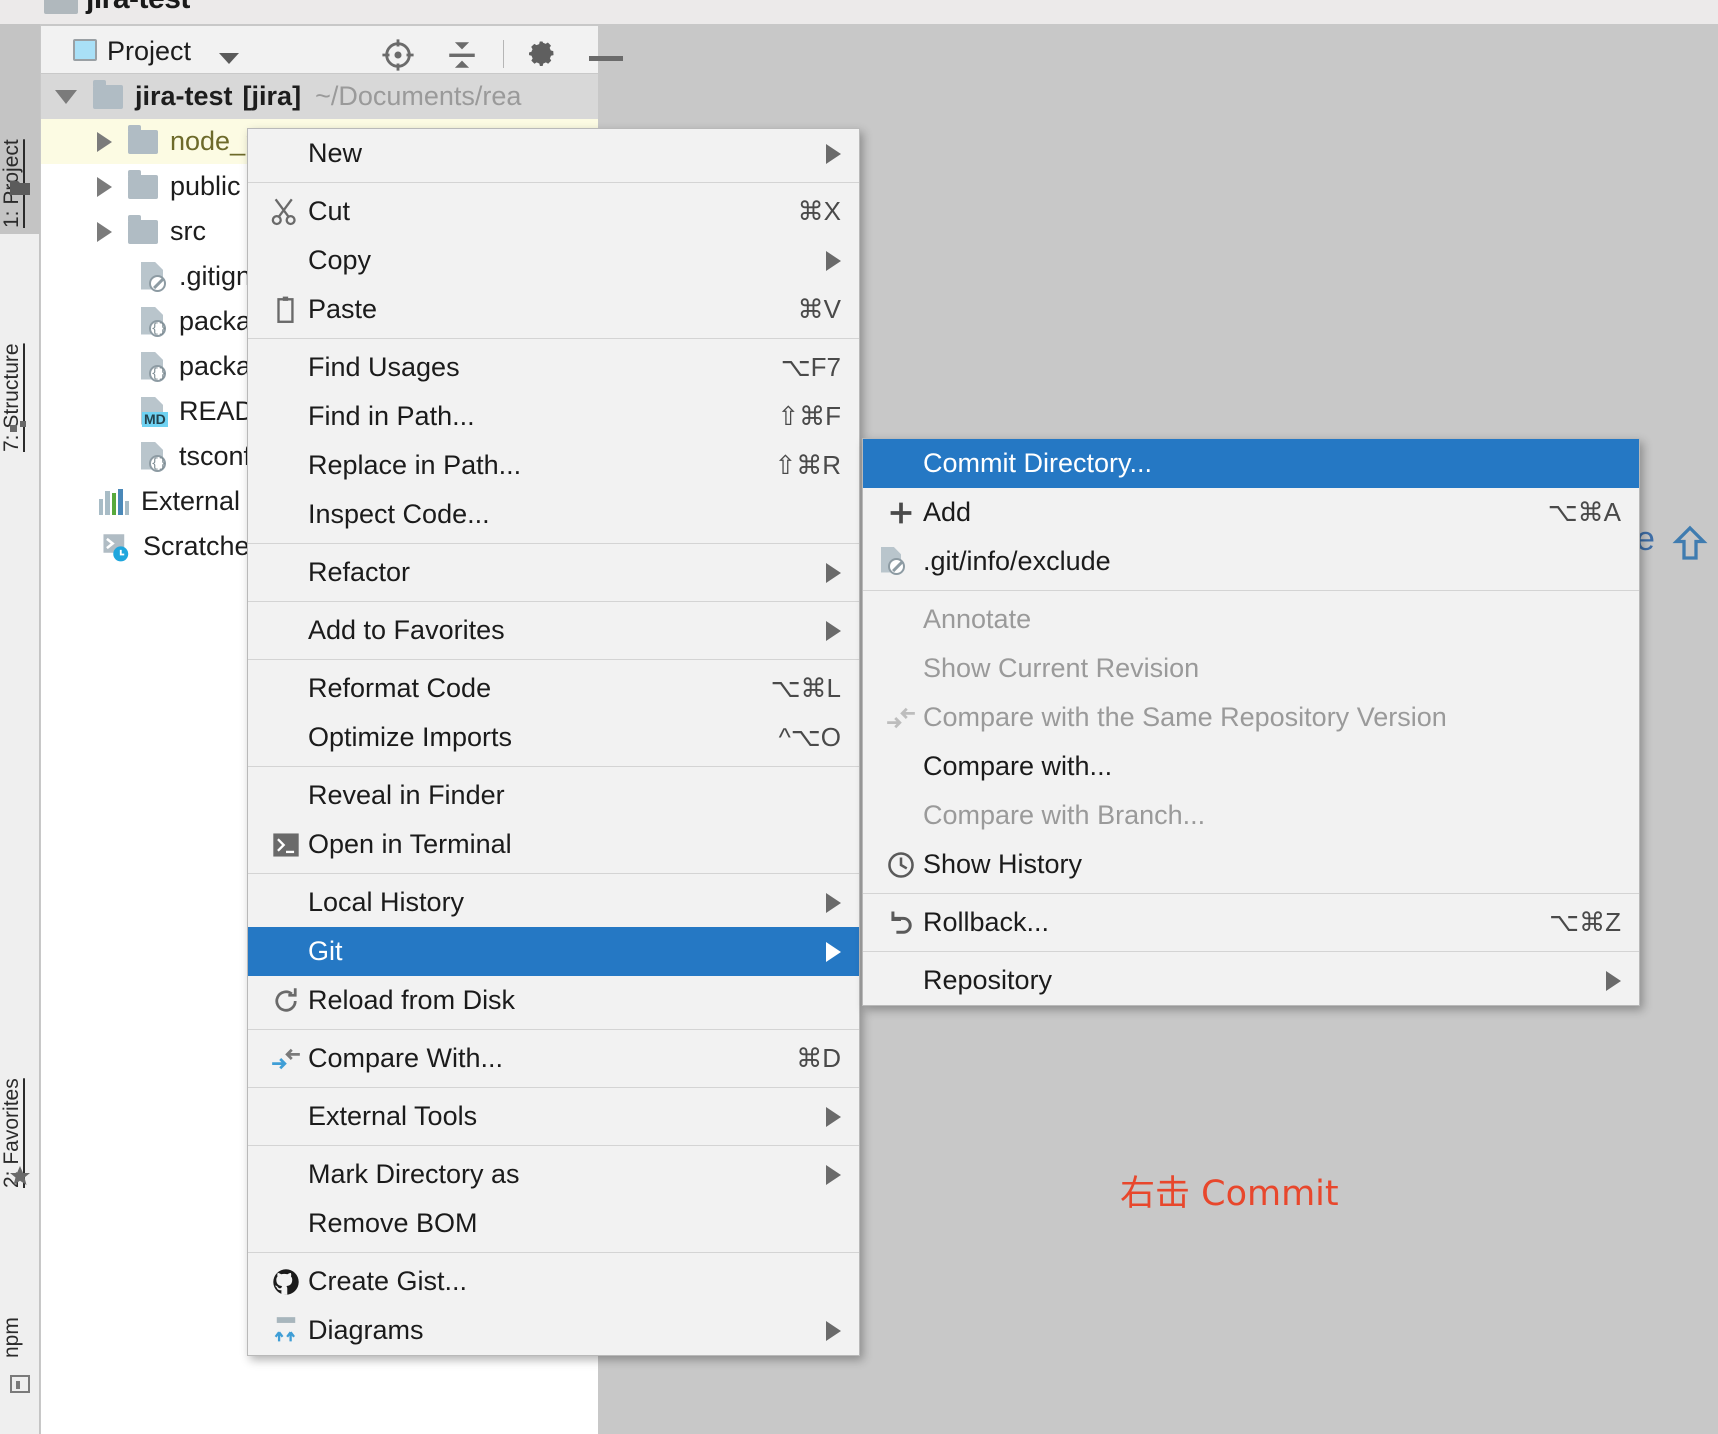 This screenshot has width=1718, height=1434. Describe the element at coordinates (406, 630) in the screenshot. I see `menu-item-label: Add to Favorites` at that location.